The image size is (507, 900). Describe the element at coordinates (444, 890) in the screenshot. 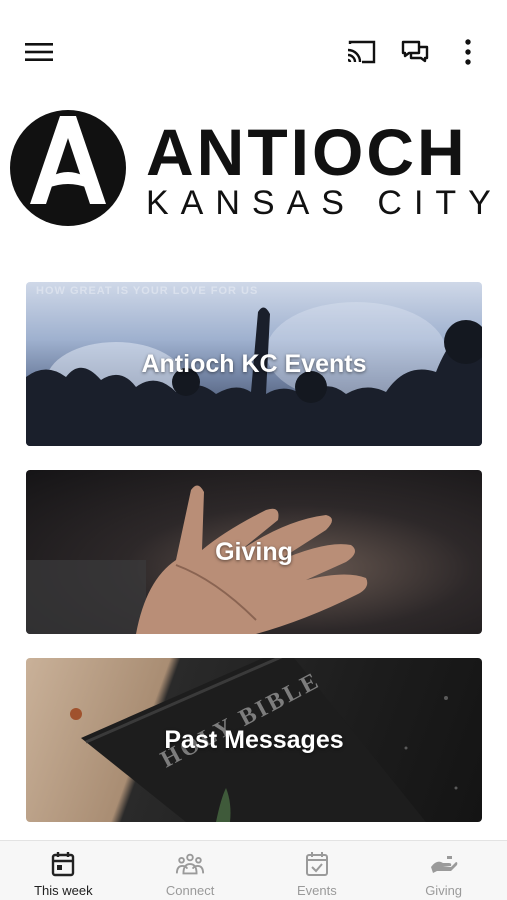

I see `nav-label-giving: Giving` at that location.